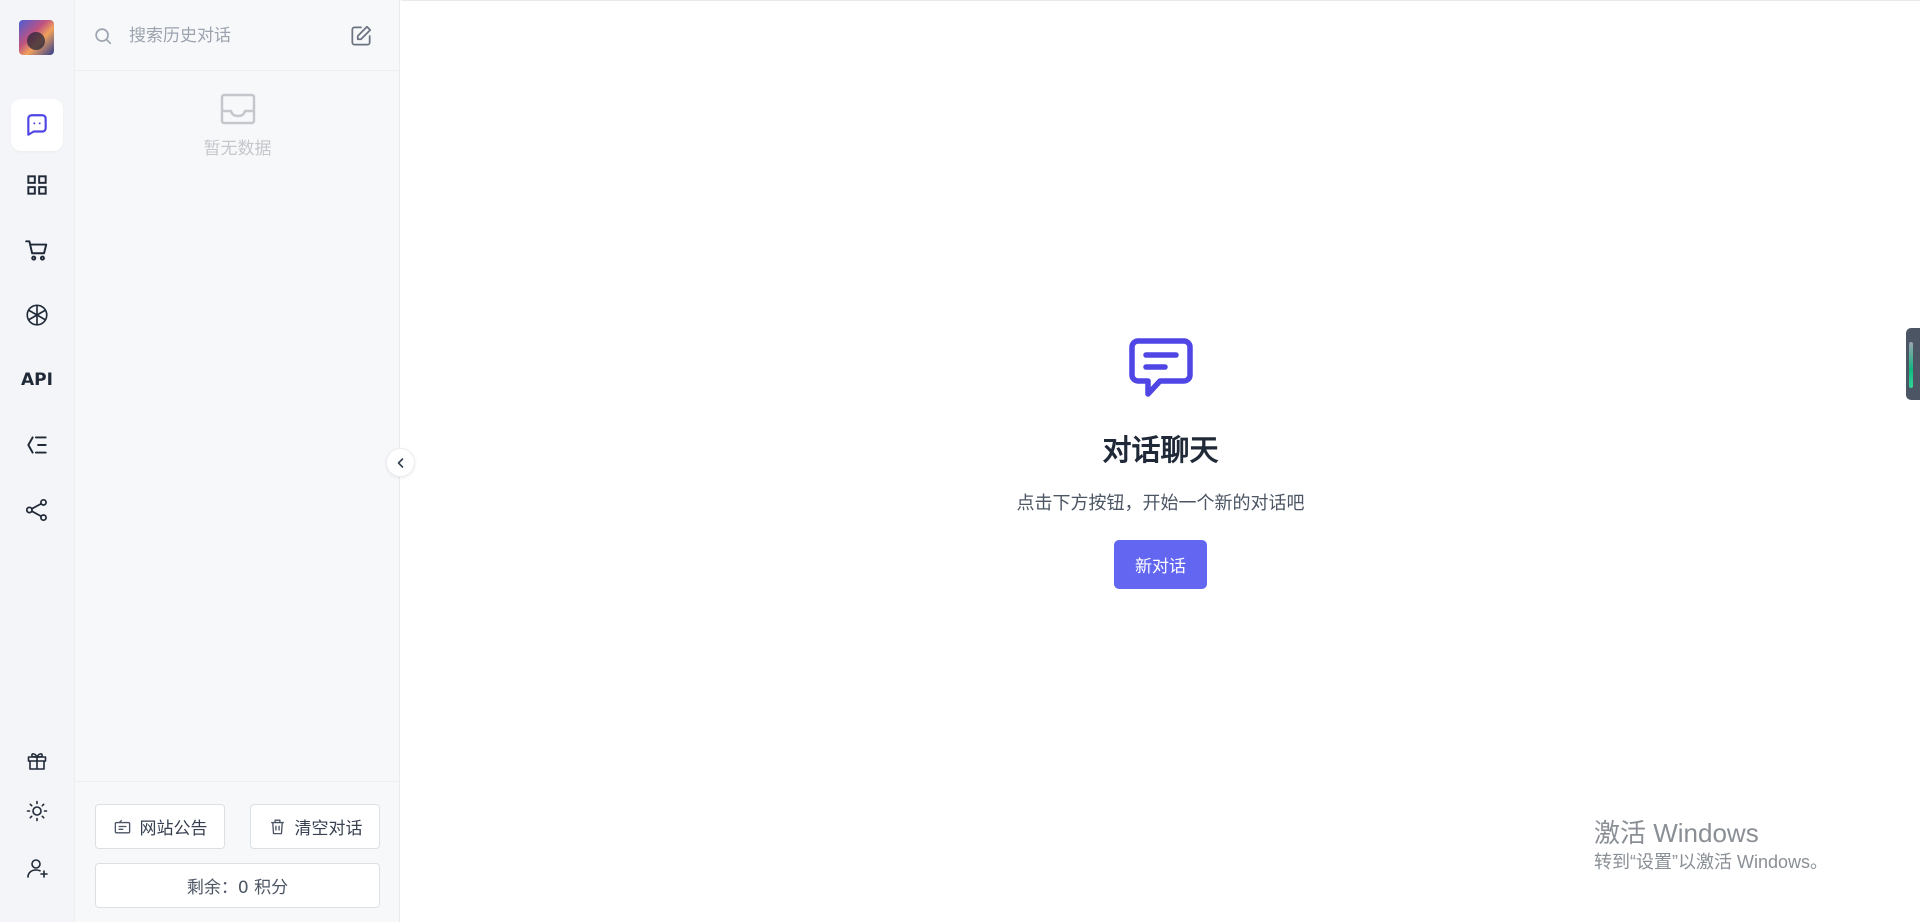 The image size is (1920, 922). I want to click on icon-rail: API, so click(37, 461).